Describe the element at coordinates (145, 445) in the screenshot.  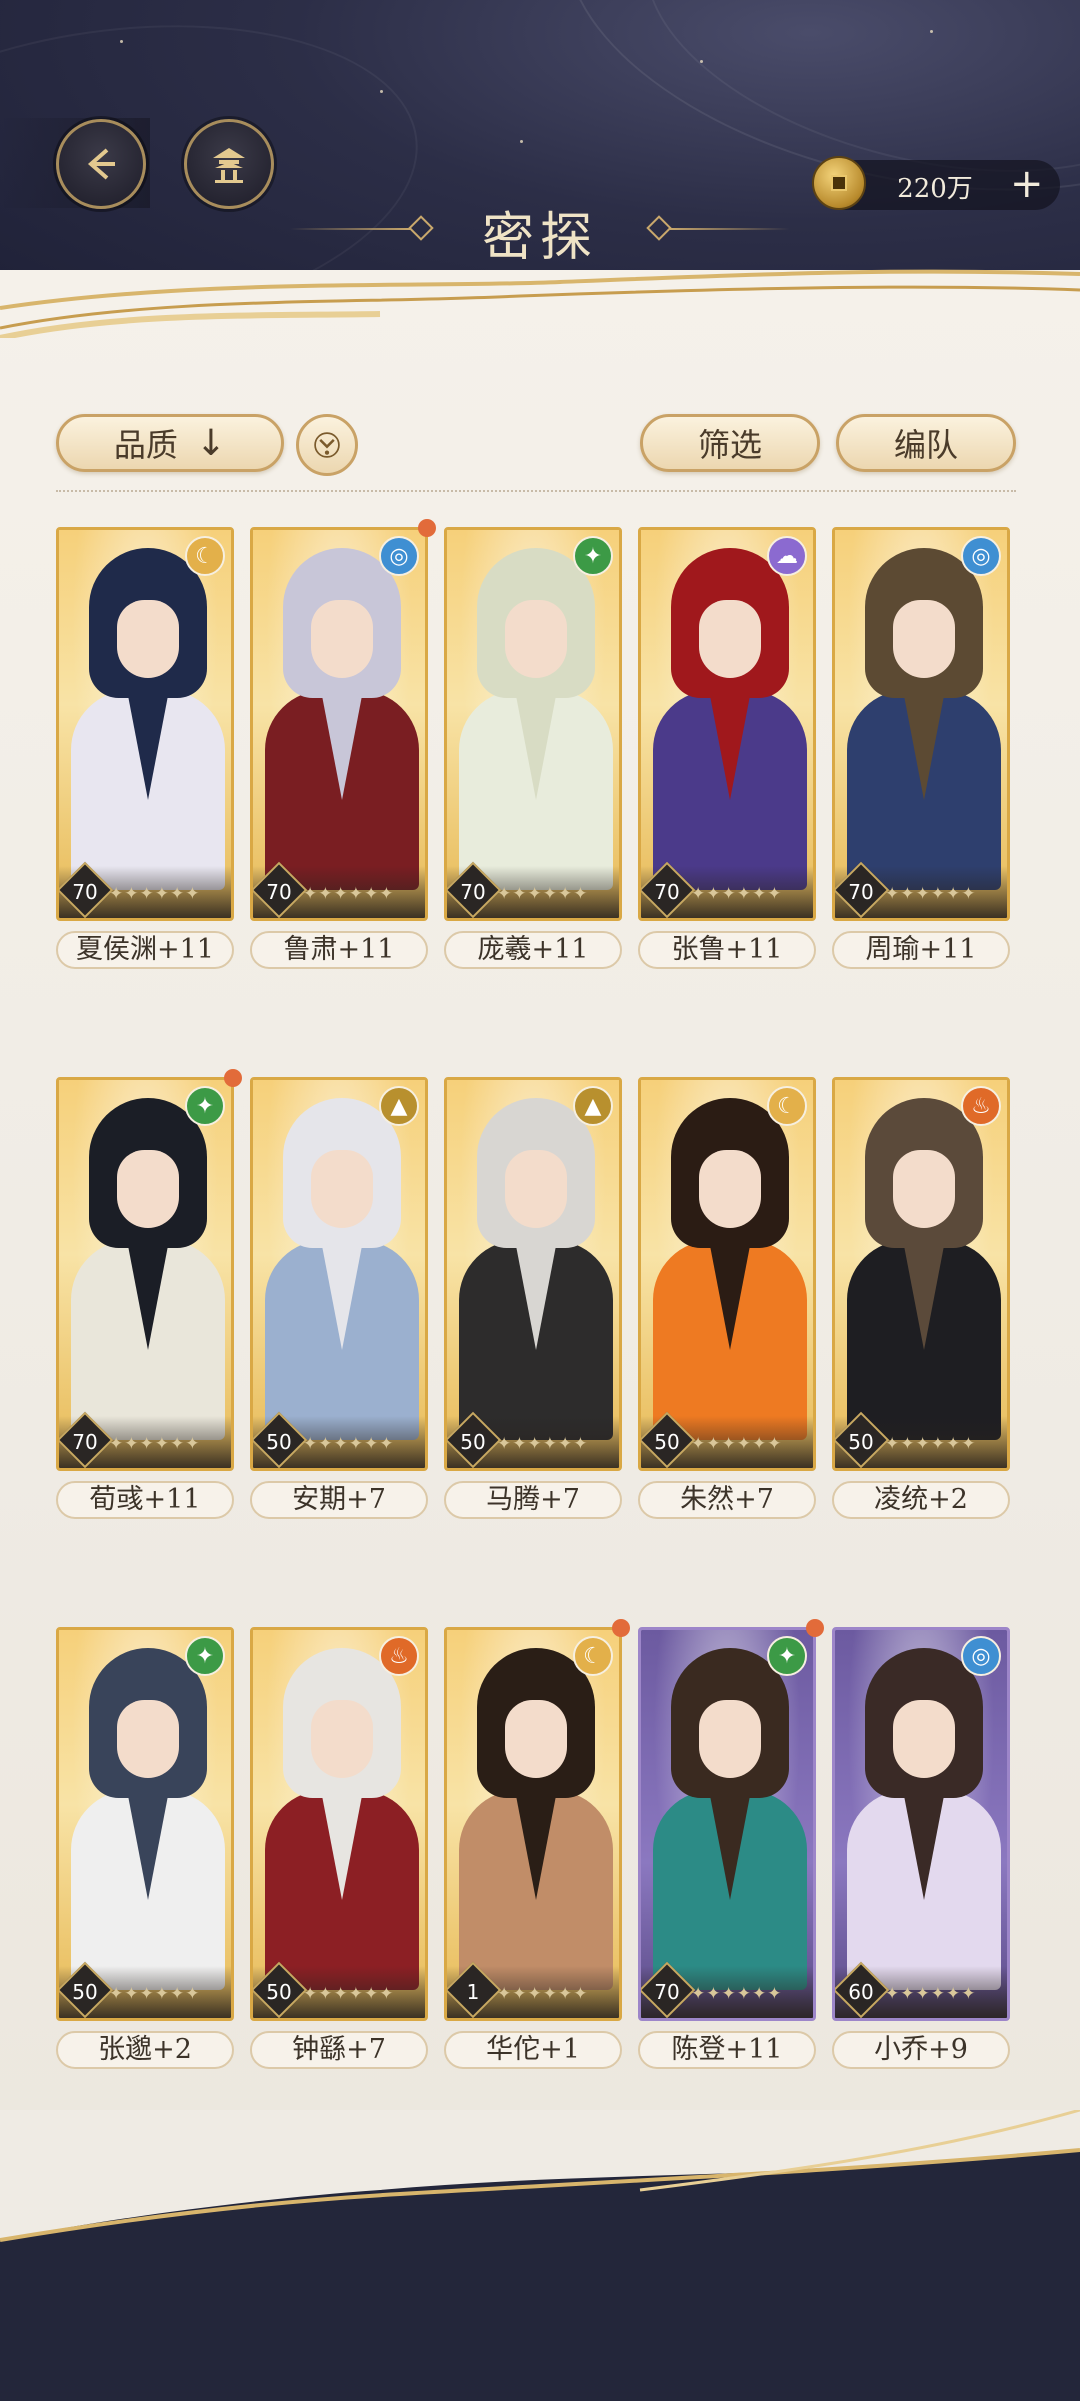
I see `sort-label: 品质` at that location.